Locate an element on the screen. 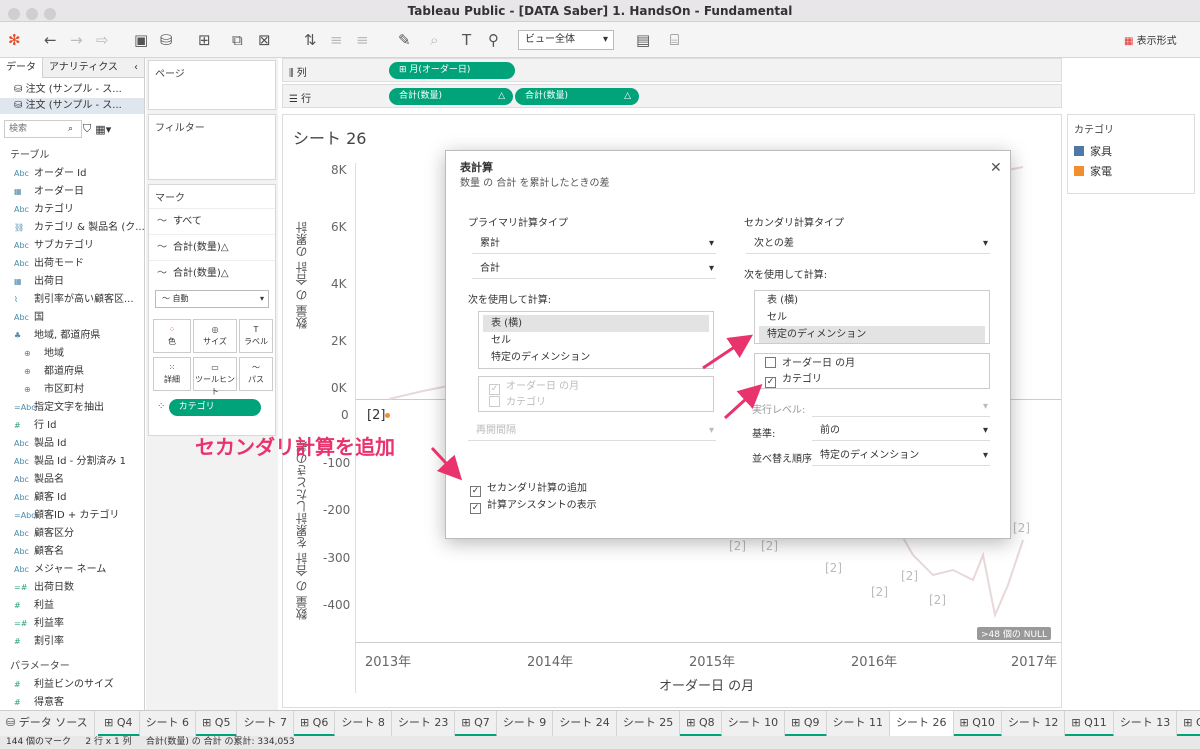 The height and width of the screenshot is (749, 1200). replay-icon: ⇨ is located at coordinates (102, 40).